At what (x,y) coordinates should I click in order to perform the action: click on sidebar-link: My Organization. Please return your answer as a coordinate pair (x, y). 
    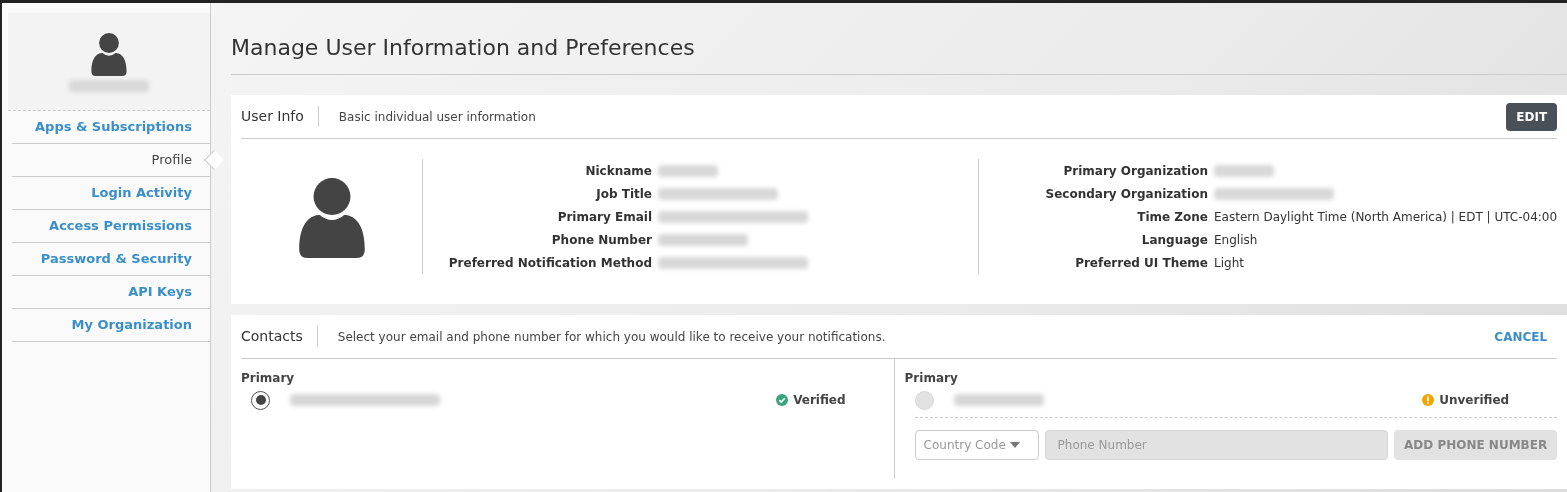
    Looking at the image, I should click on (131, 325).